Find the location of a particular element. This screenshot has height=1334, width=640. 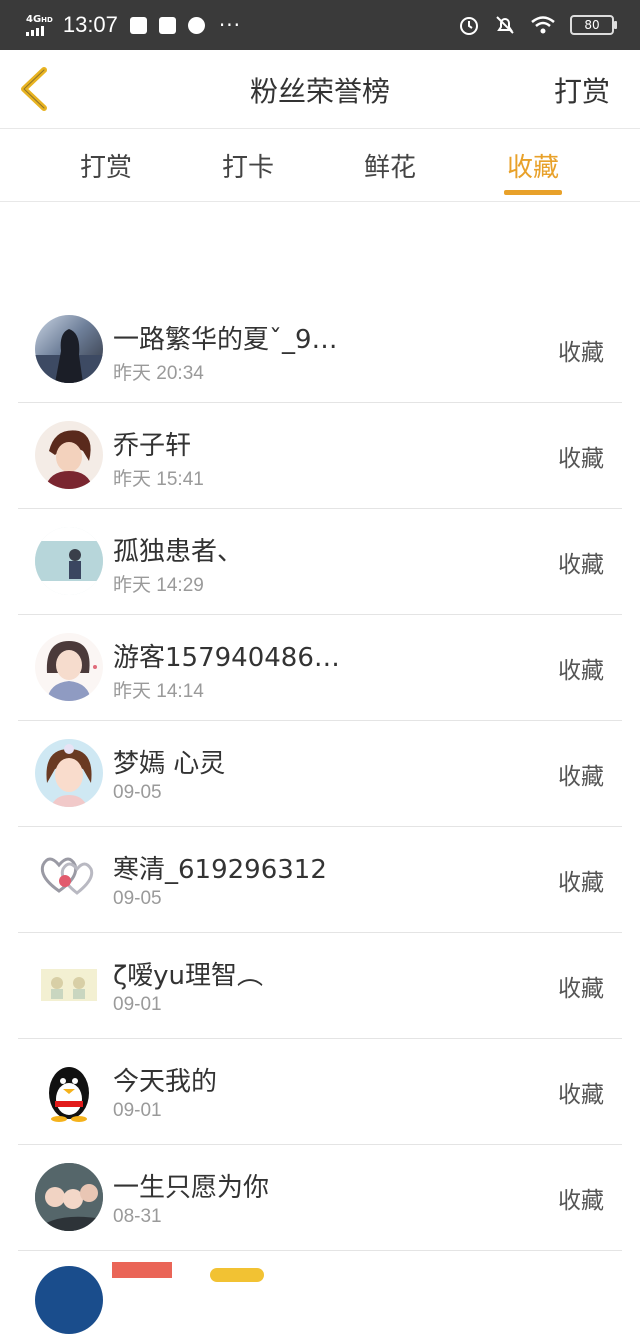

fan-date: 昨天 14:14 is located at coordinates (158, 691).